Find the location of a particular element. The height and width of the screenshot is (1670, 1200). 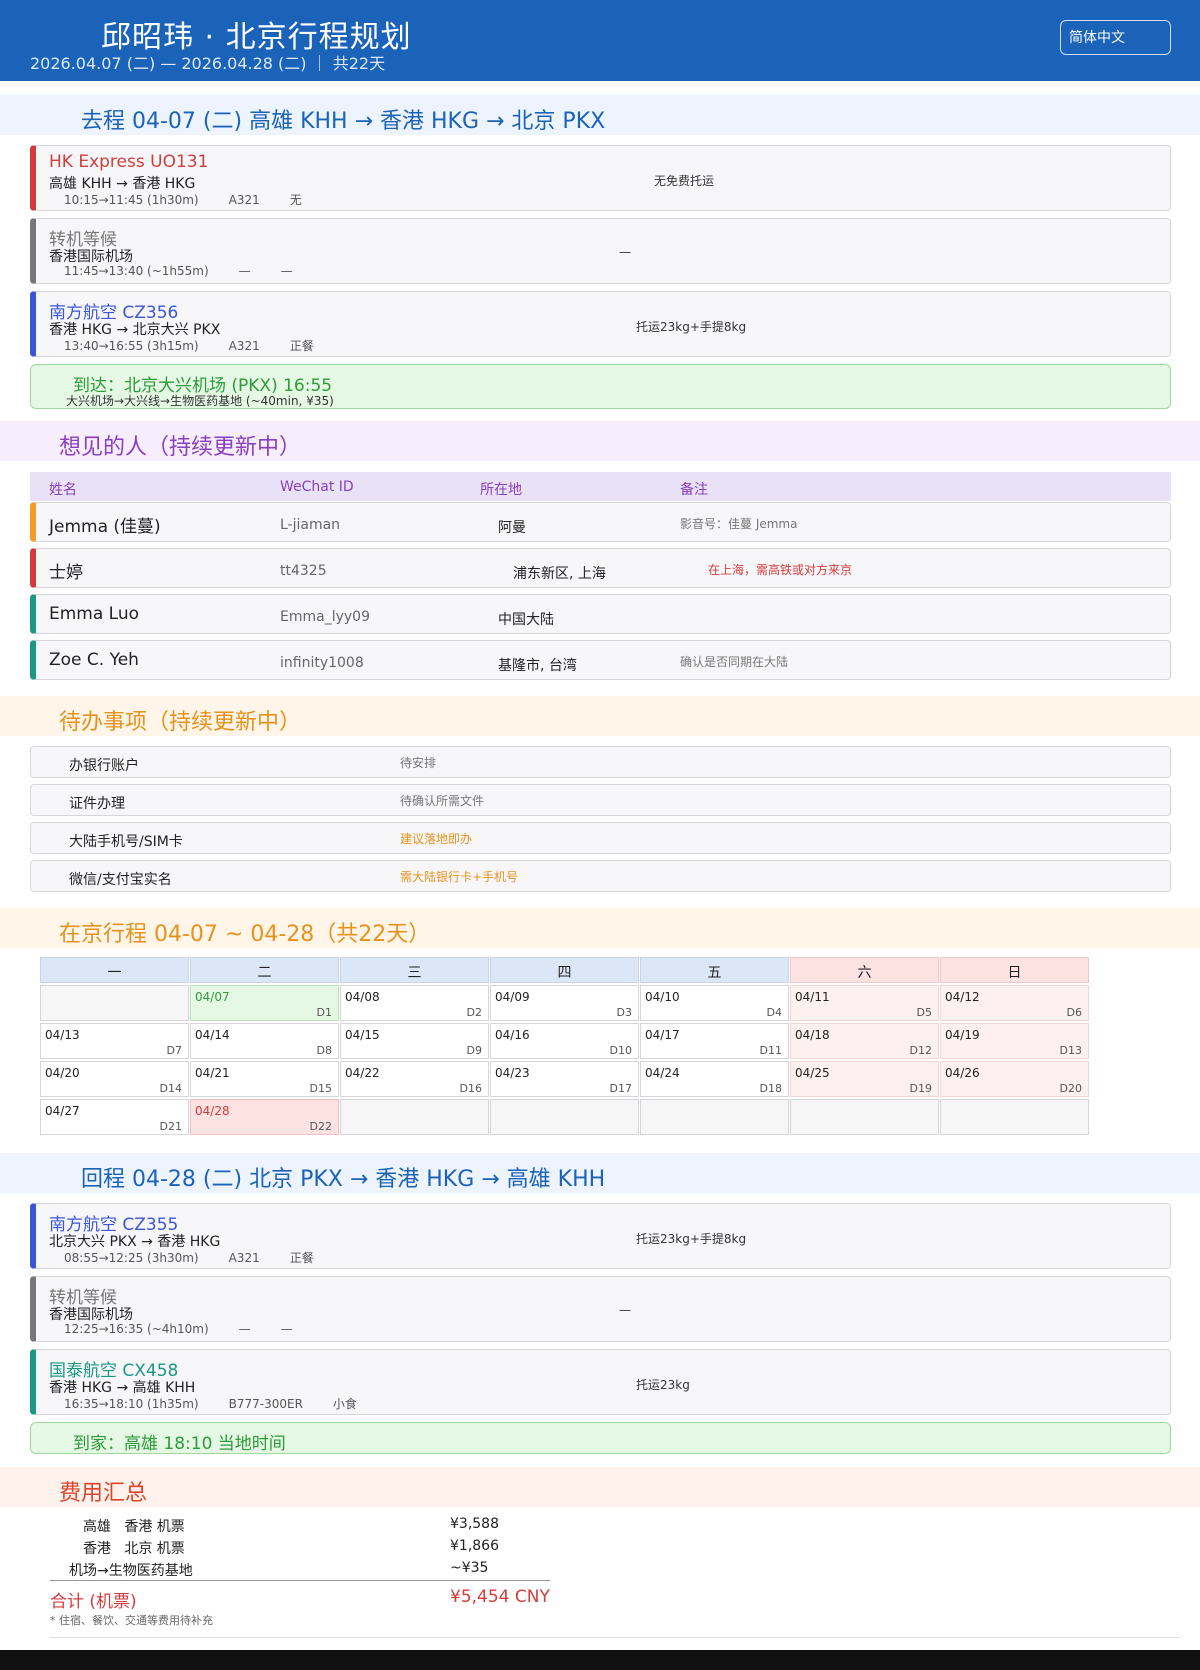

flight-route: 香港 HKG → 北京大兴 PKX is located at coordinates (135, 330).